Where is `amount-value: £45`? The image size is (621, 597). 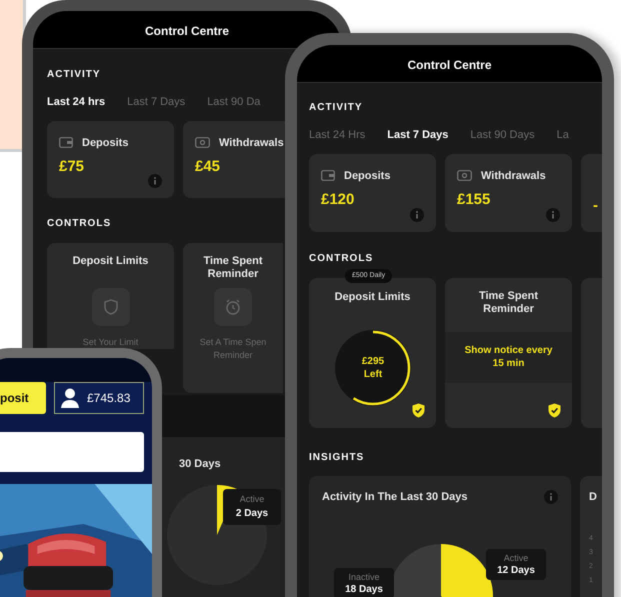
amount-value: £45 is located at coordinates (207, 167).